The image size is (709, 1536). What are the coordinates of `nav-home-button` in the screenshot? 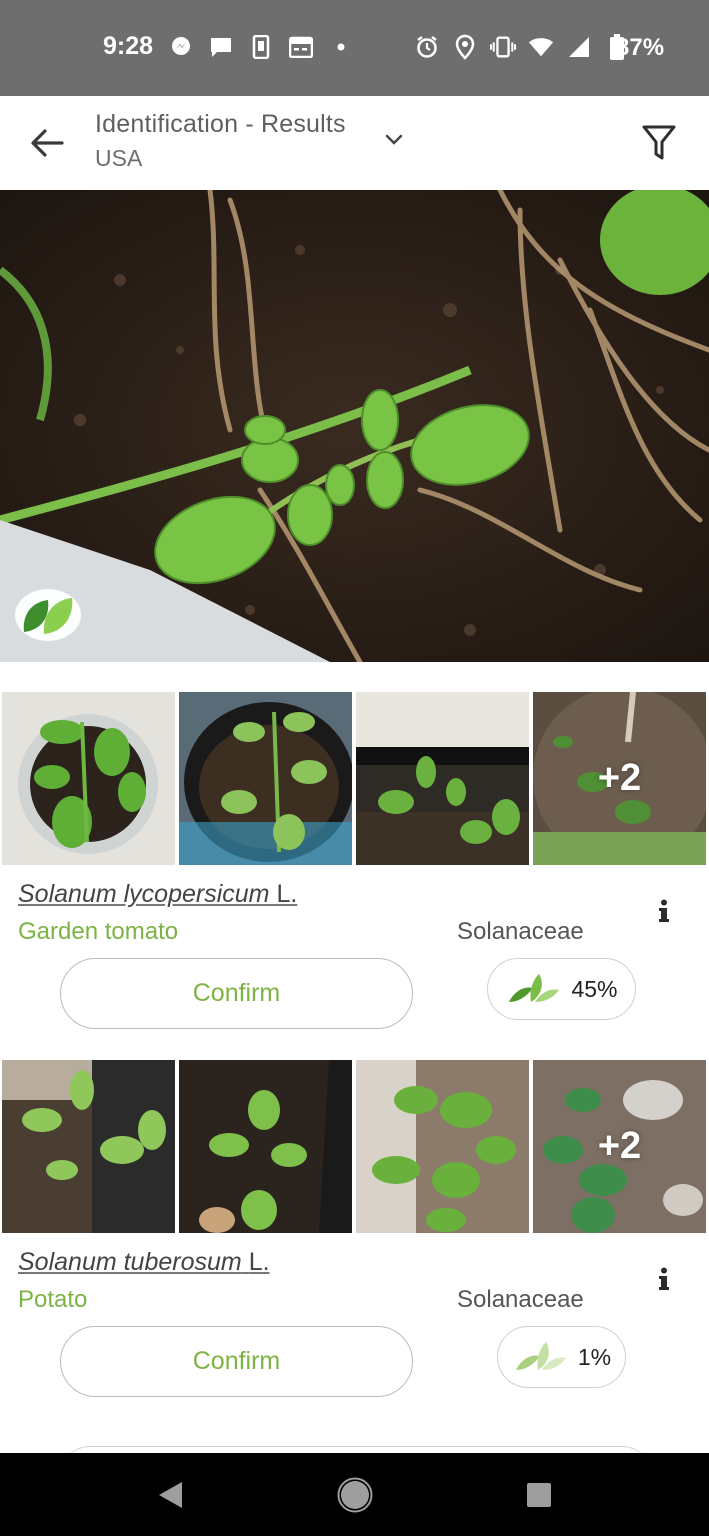 It's located at (355, 1495).